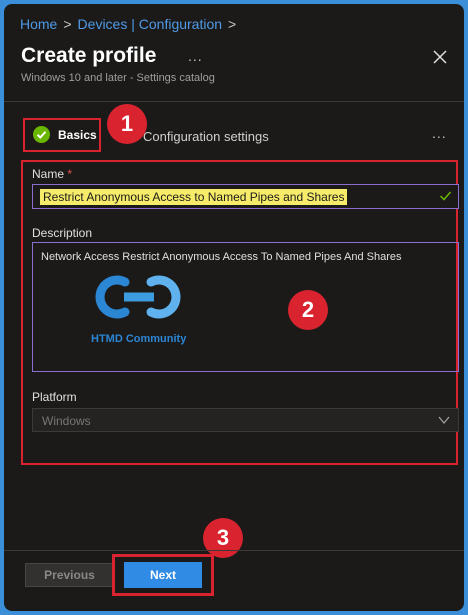  Describe the element at coordinates (223, 538) in the screenshot. I see `step-badge-3: 3` at that location.